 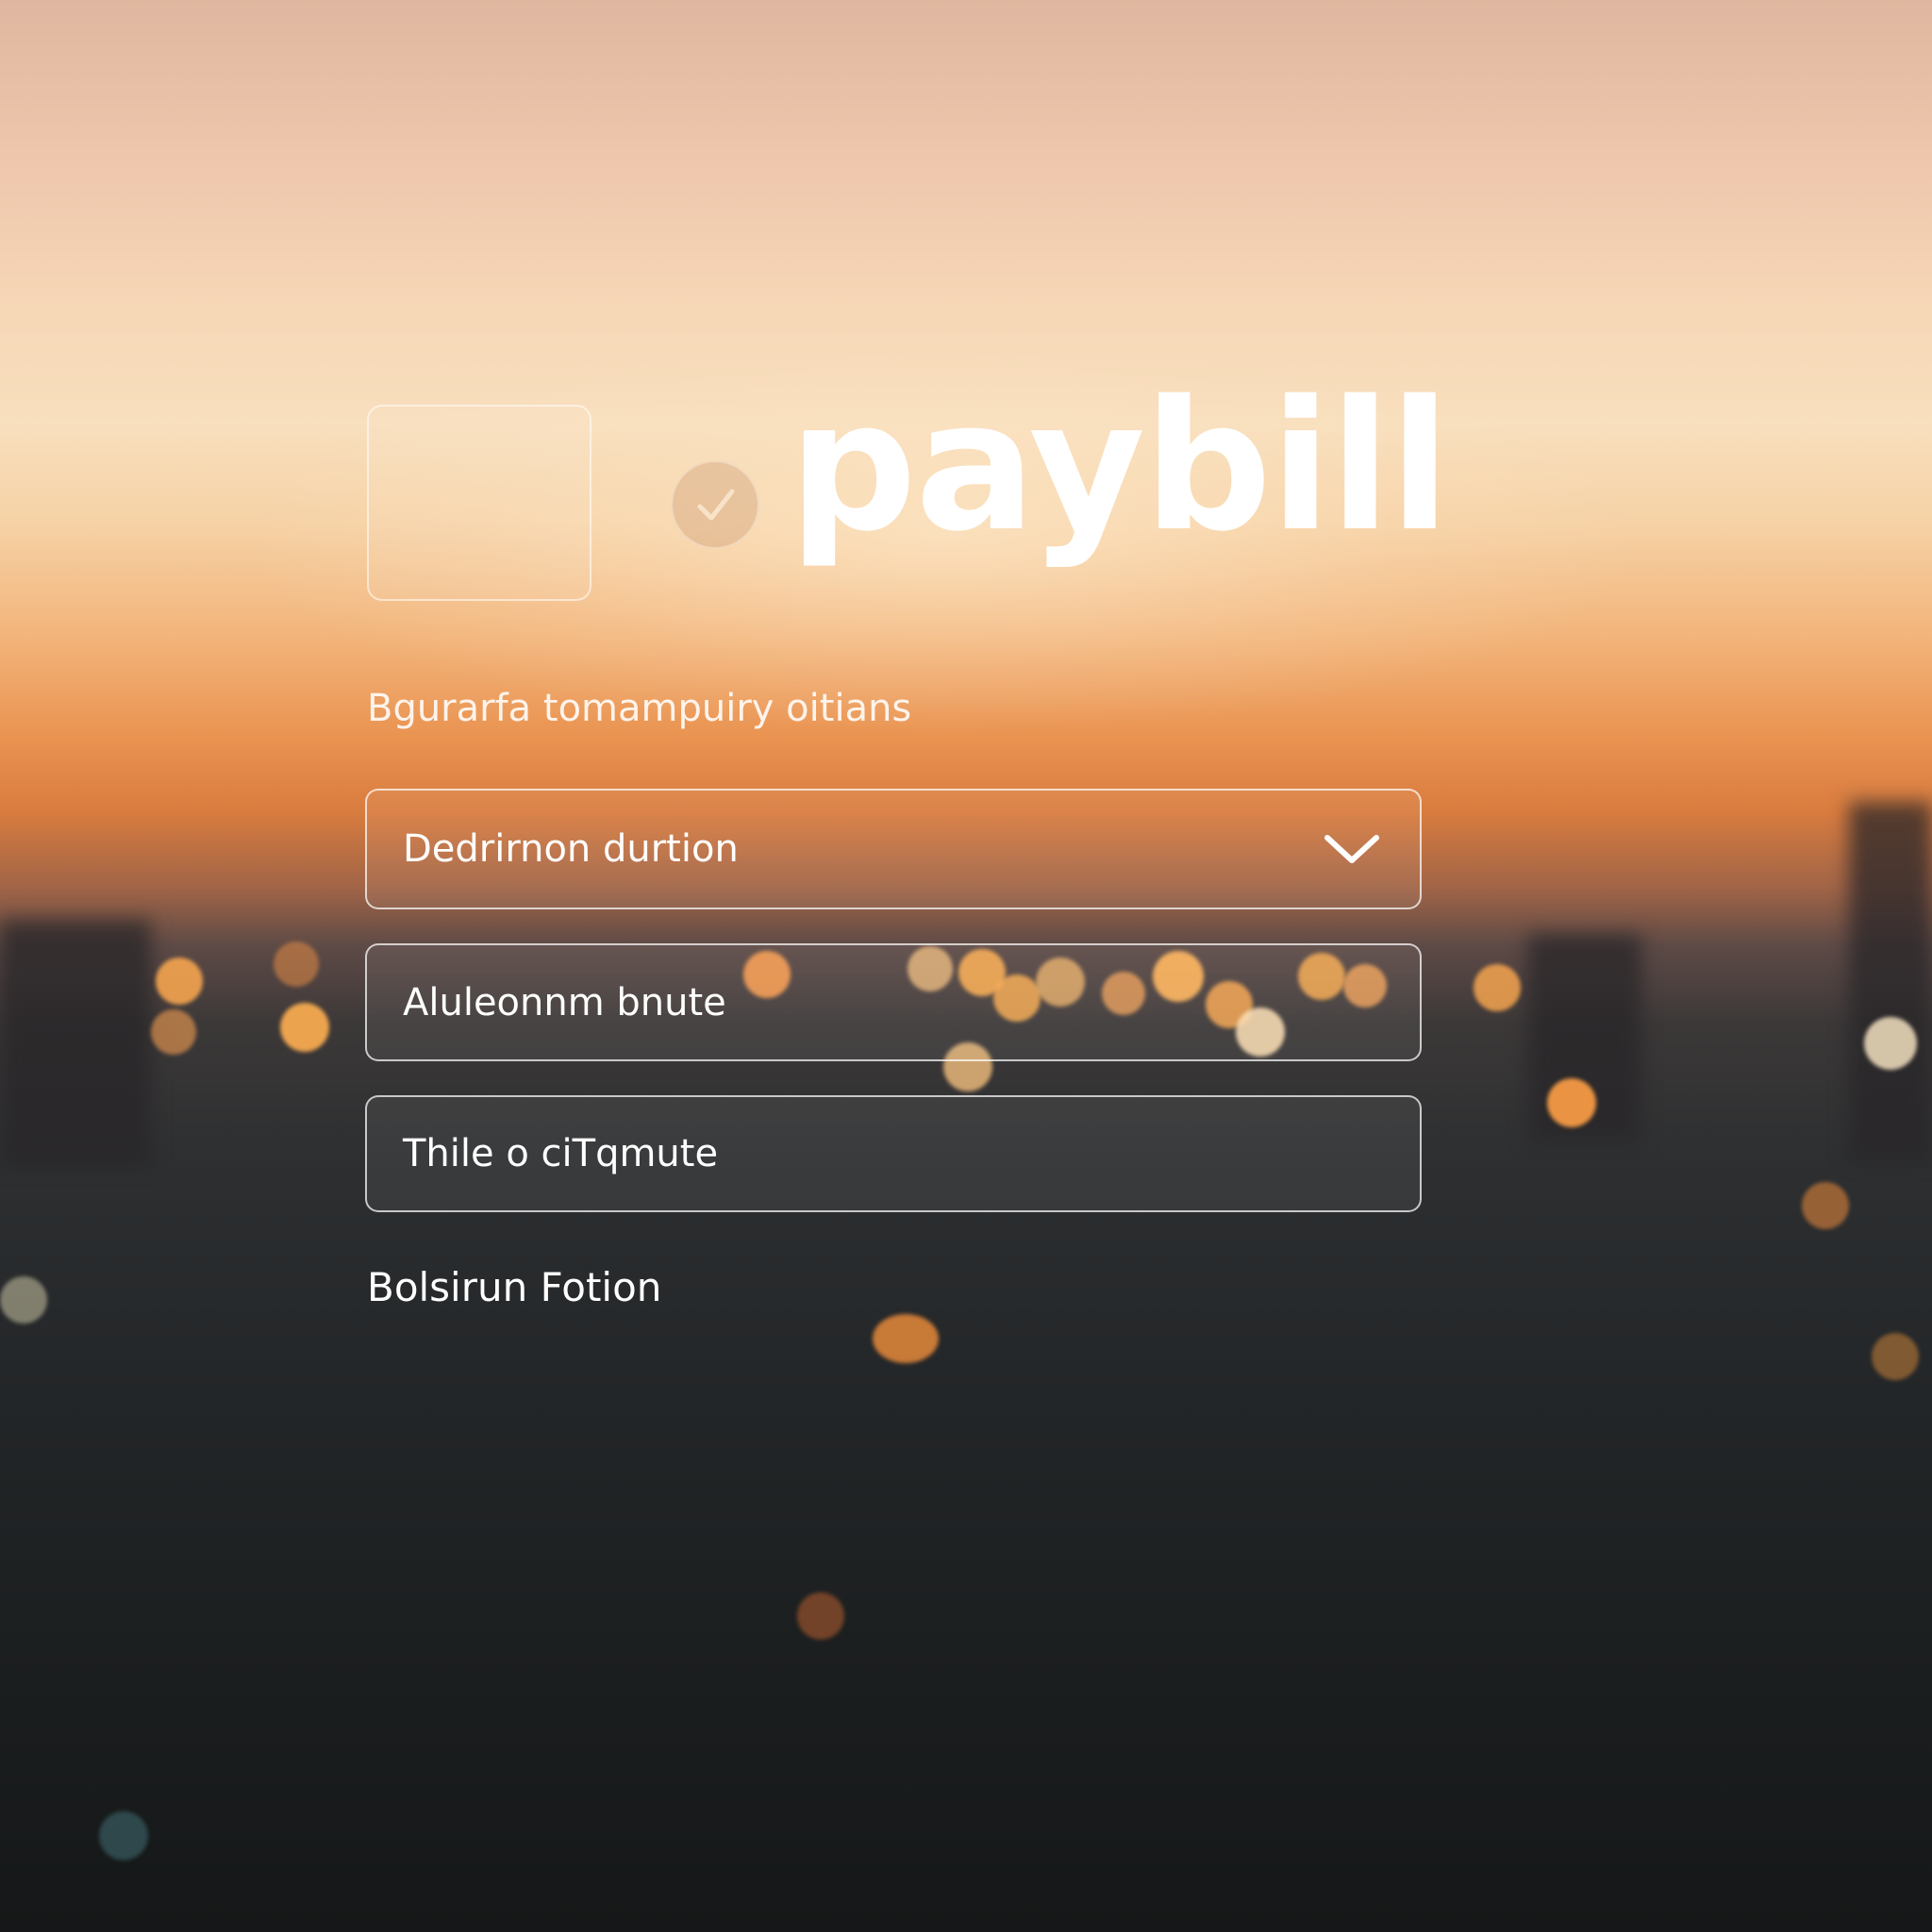 I want to click on select-value: Dedrirnon durtion, so click(x=571, y=849).